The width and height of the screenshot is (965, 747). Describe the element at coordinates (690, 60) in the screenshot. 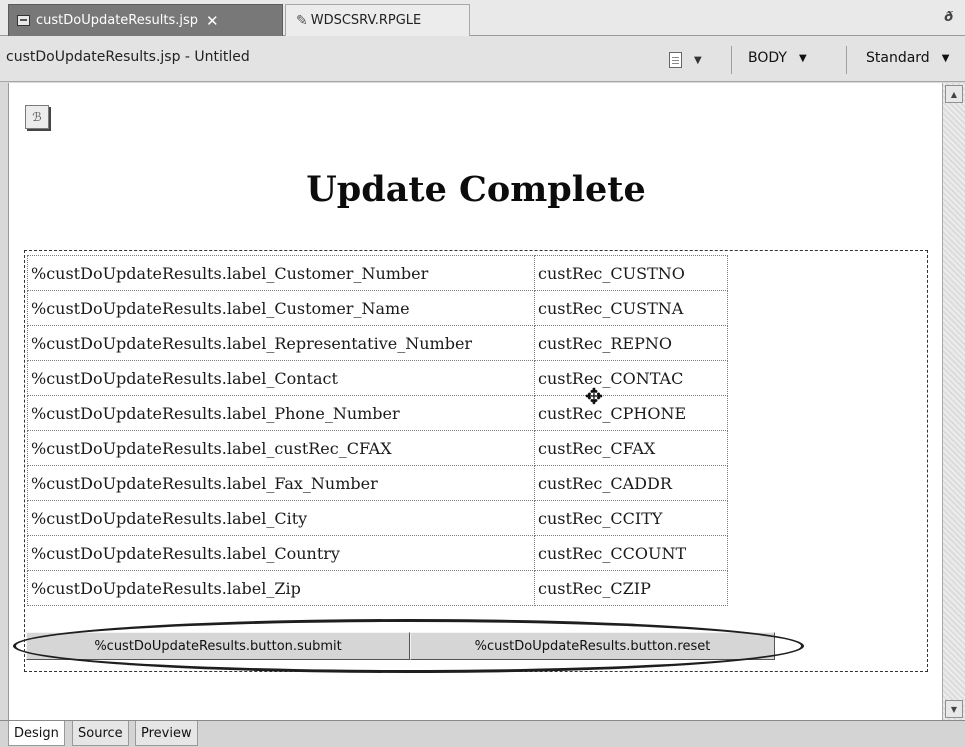

I see `layout-mode-dropdown: ▼` at that location.